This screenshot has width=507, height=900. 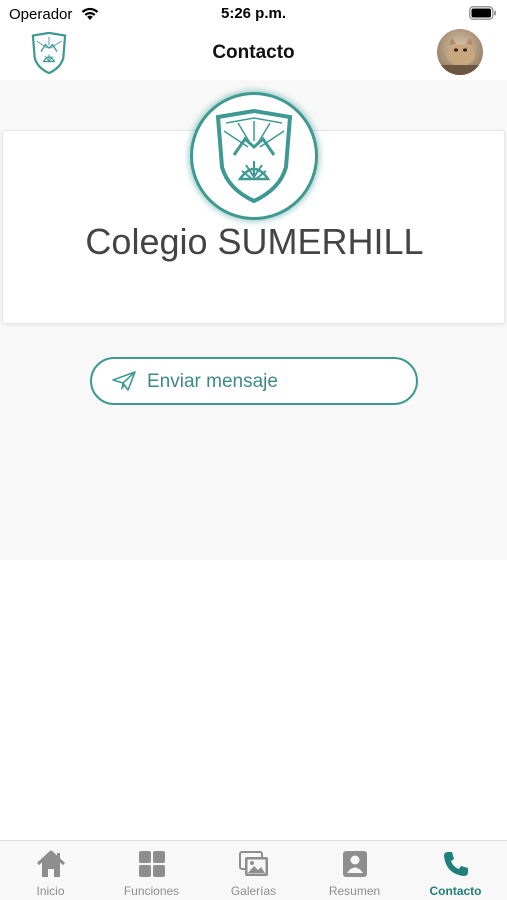 I want to click on tab-label-funciones: Funciones, so click(x=151, y=891).